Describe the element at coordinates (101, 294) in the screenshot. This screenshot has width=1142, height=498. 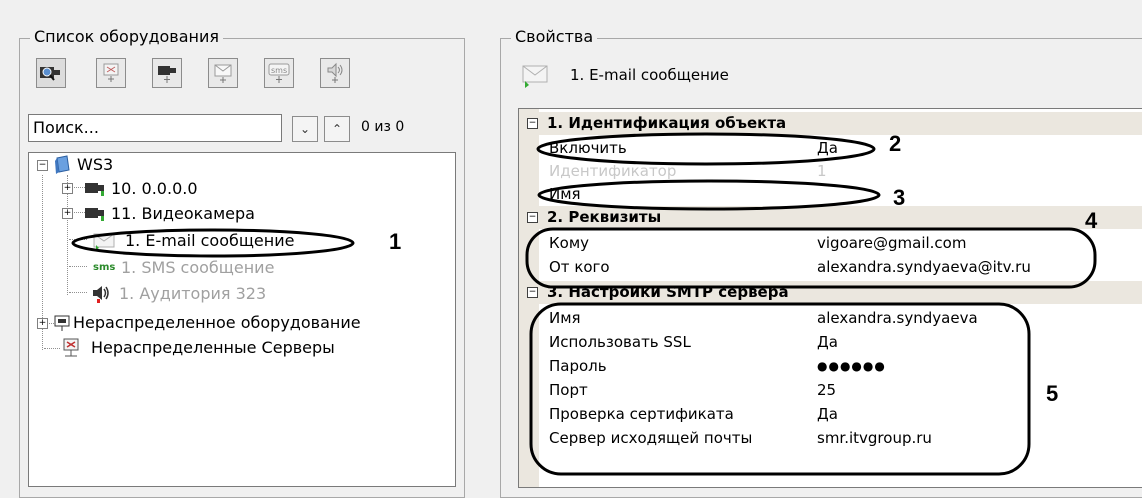
I see `speaker-icon` at that location.